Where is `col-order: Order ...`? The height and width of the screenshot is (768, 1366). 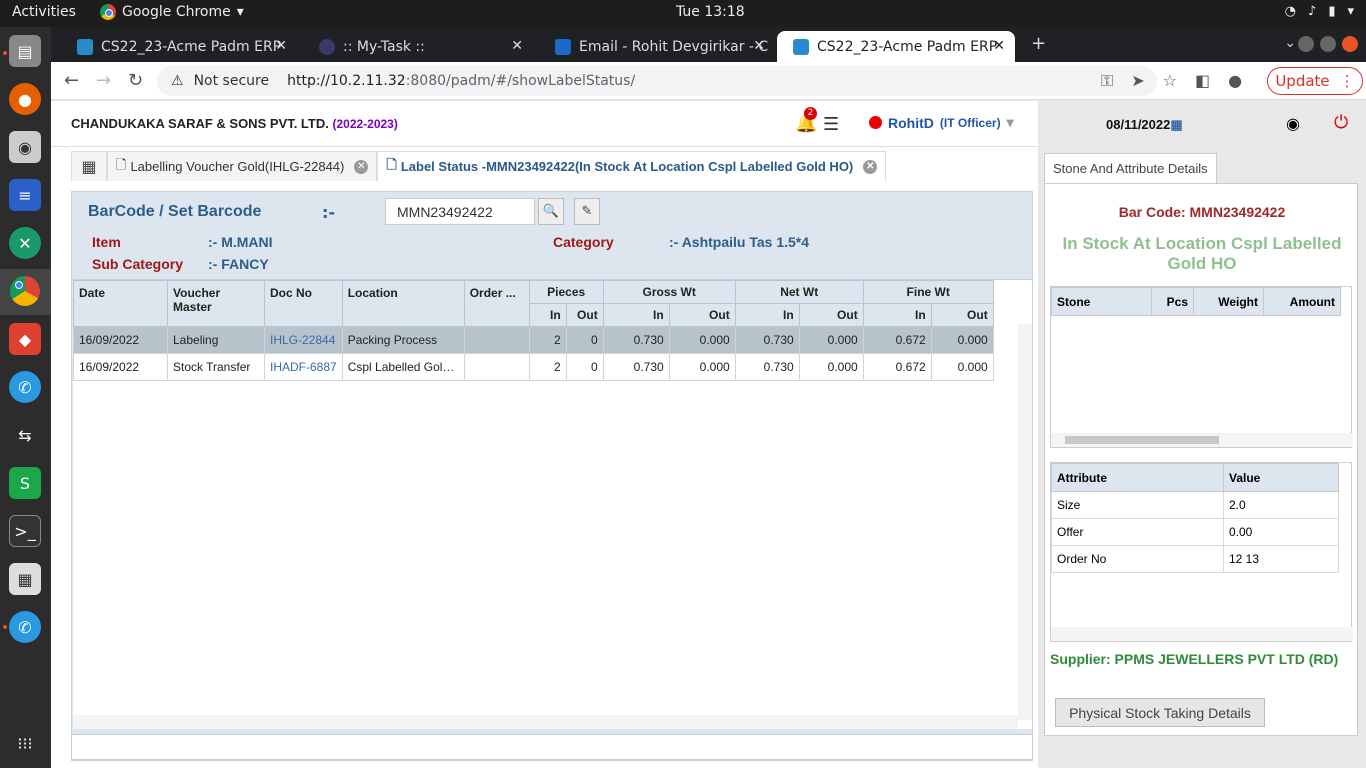 col-order: Order ... is located at coordinates (496, 303).